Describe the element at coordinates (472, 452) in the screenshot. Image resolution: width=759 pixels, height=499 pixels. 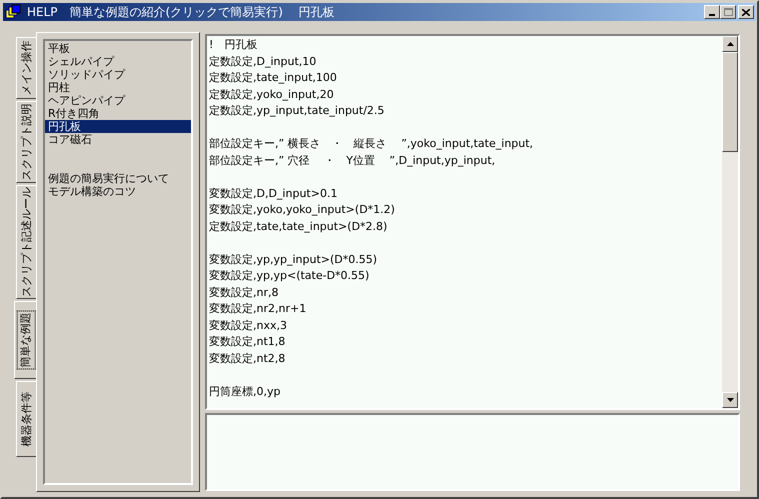
I see `output-text-area` at that location.